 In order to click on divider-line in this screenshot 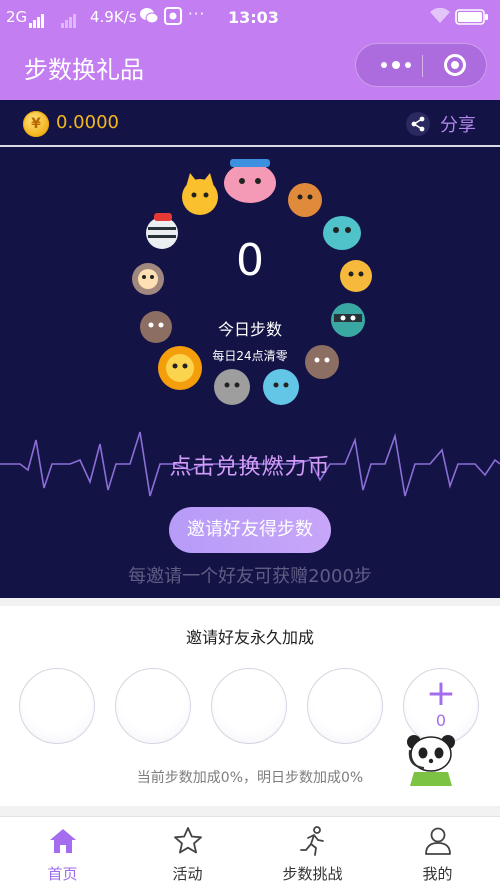, I will do `click(250, 146)`.